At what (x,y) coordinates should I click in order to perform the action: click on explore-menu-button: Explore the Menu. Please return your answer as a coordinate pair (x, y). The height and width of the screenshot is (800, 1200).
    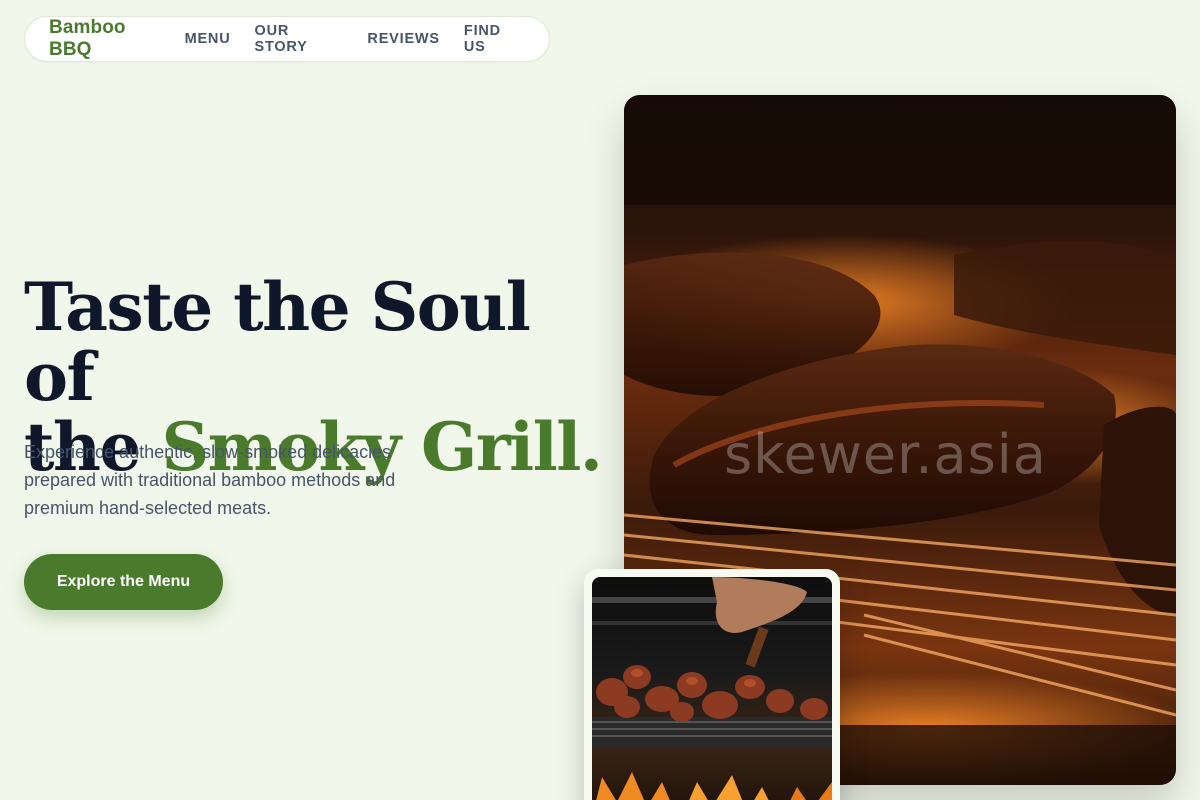
    Looking at the image, I should click on (123, 582).